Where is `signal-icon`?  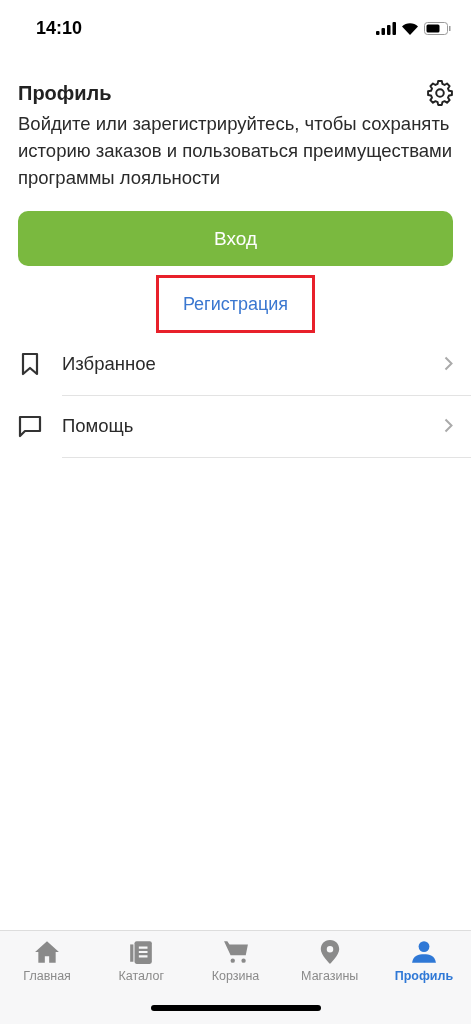 signal-icon is located at coordinates (386, 28).